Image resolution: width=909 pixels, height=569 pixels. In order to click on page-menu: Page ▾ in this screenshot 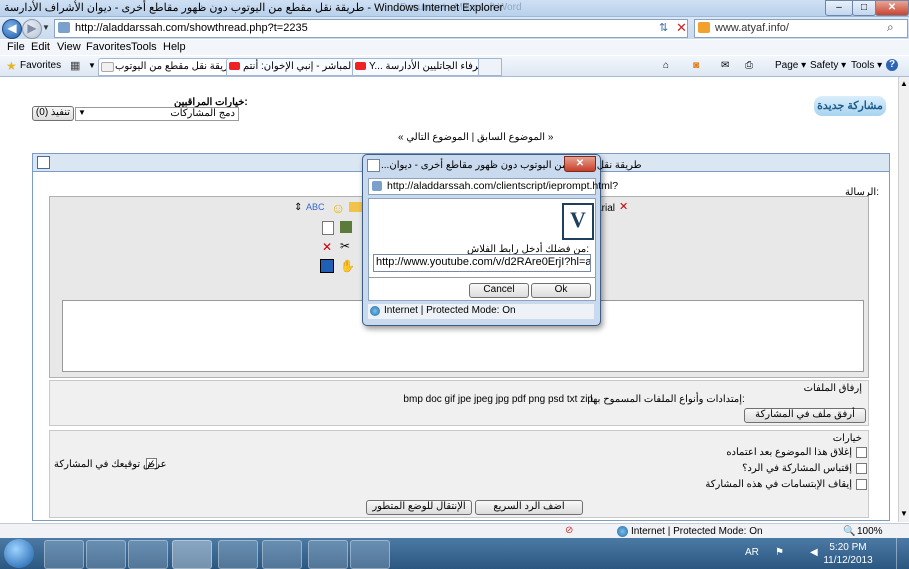, I will do `click(790, 65)`.